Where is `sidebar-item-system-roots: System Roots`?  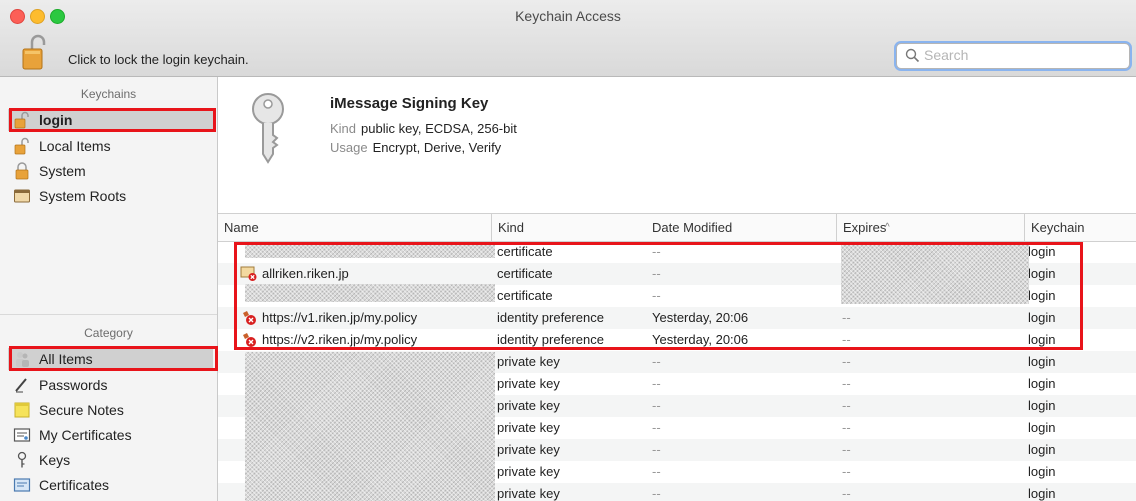
sidebar-item-system-roots: System Roots is located at coordinates (113, 196).